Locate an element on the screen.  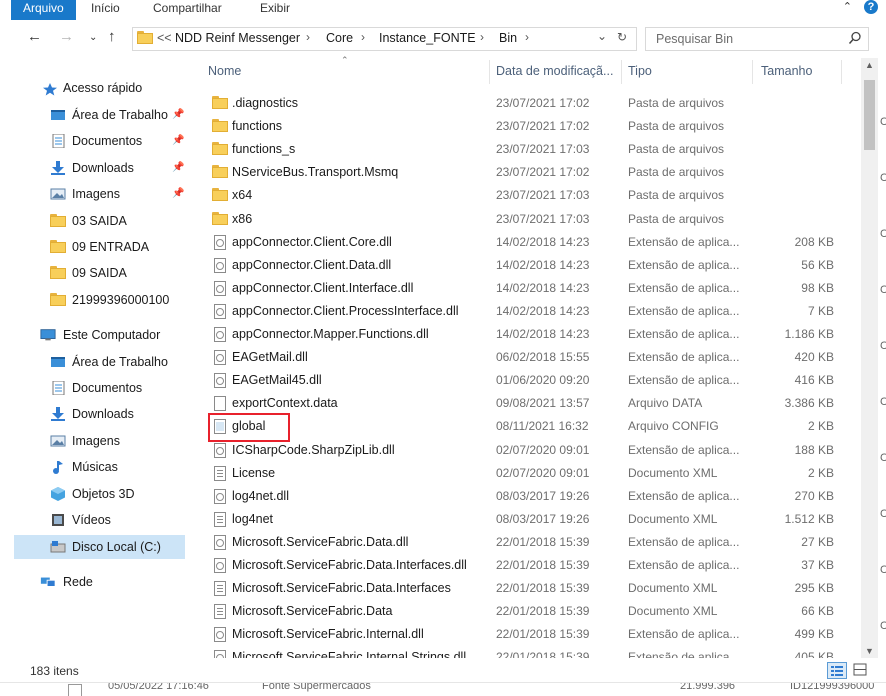
search-icon is located at coordinates (855, 38).